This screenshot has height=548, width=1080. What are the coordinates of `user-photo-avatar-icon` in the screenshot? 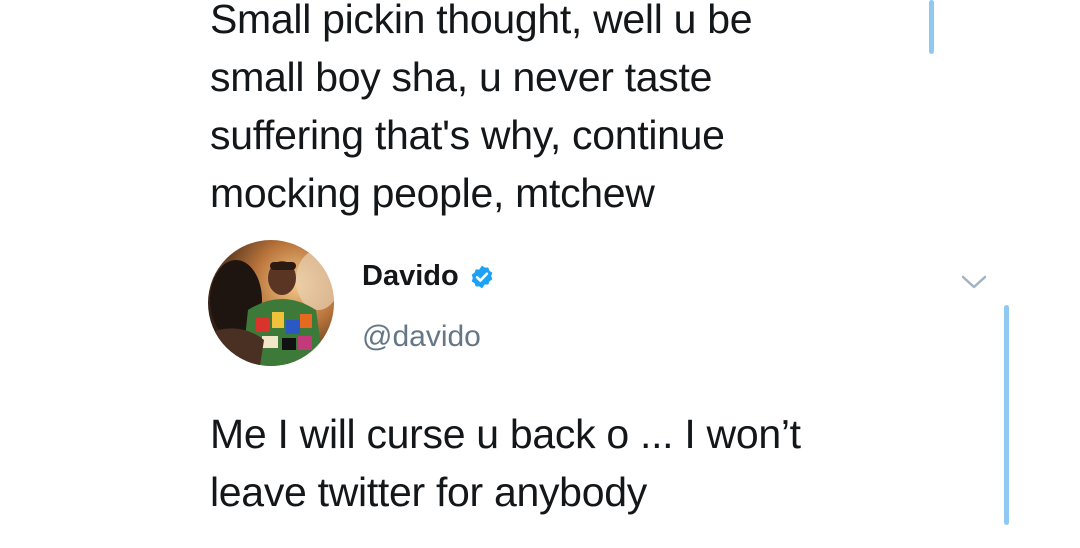 It's located at (271, 303).